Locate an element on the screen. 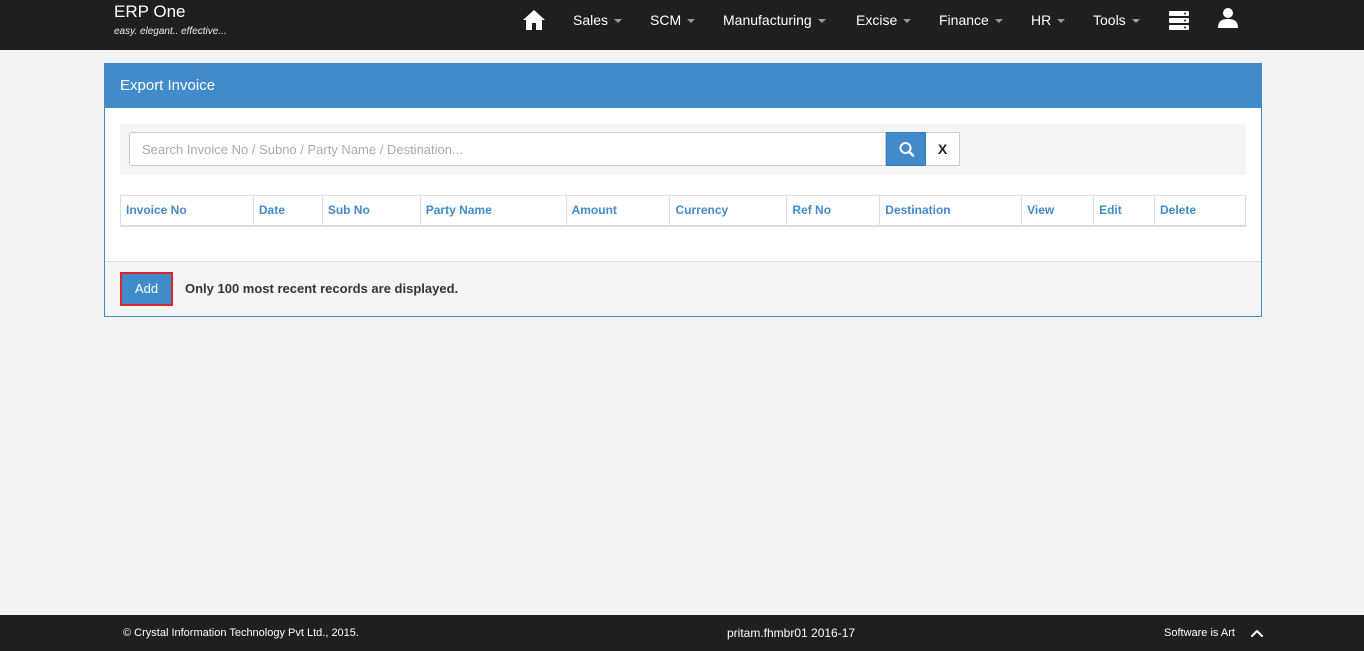  nav-item-excise: Excise is located at coordinates (884, 20).